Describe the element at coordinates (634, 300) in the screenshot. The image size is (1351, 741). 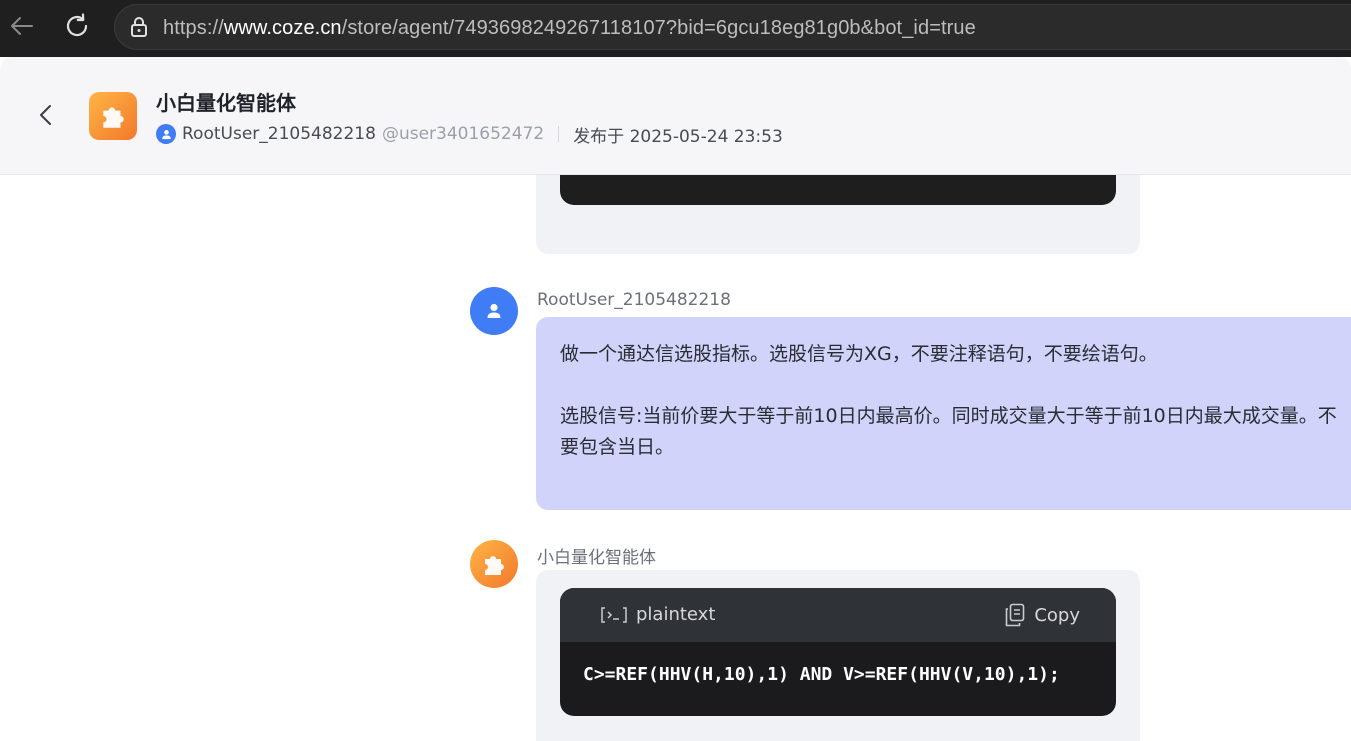
I see `user-sender-name: RootUser_2105482218` at that location.